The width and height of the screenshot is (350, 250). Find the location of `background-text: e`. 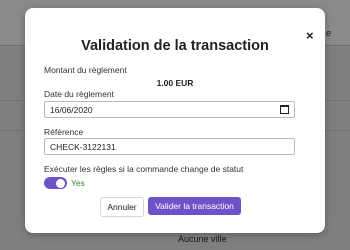

background-text: e is located at coordinates (329, 33).